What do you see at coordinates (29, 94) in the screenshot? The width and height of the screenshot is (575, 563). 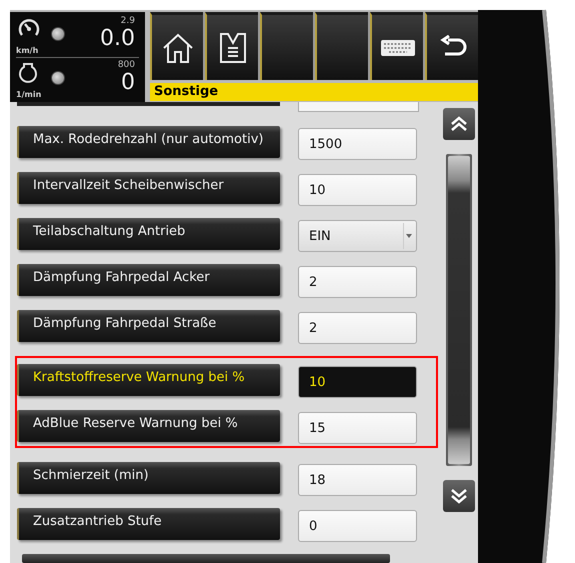 I see `unit-label: 1/min` at bounding box center [29, 94].